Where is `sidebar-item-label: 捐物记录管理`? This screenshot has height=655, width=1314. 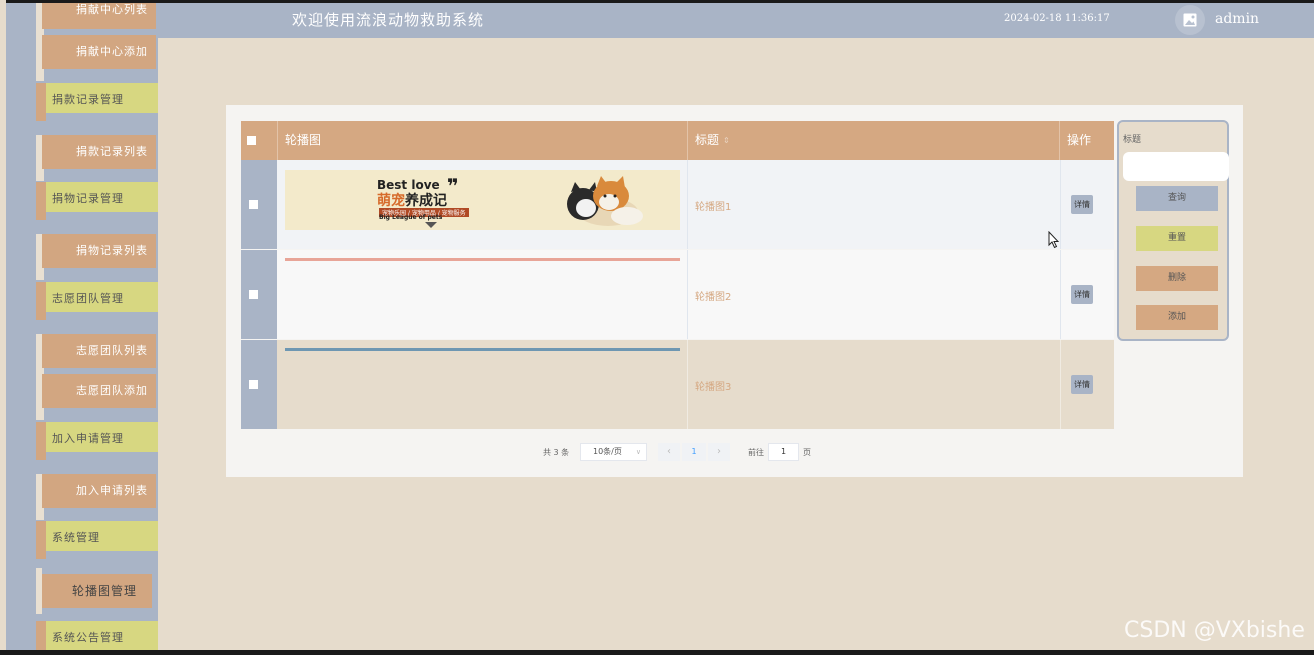
sidebar-item-label: 捐物记录管理 is located at coordinates (88, 198).